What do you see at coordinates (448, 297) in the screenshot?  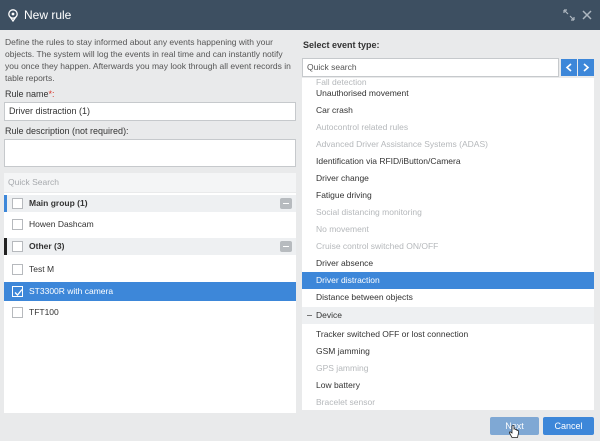 I see `event-row: Distance between objects` at bounding box center [448, 297].